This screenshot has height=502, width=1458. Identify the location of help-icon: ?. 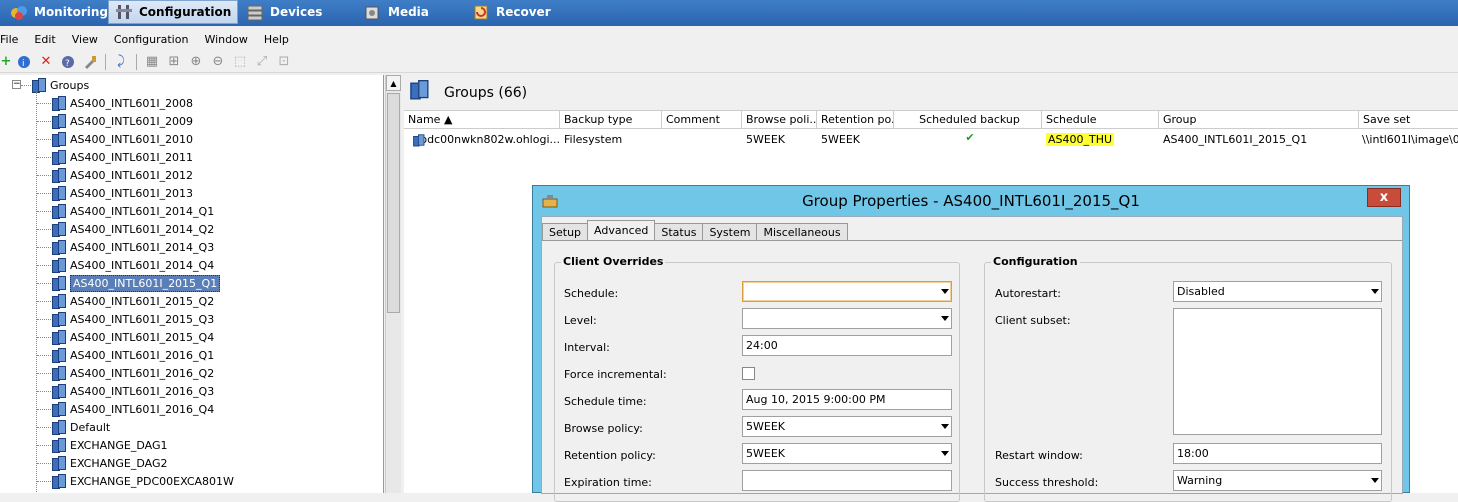
(68, 62).